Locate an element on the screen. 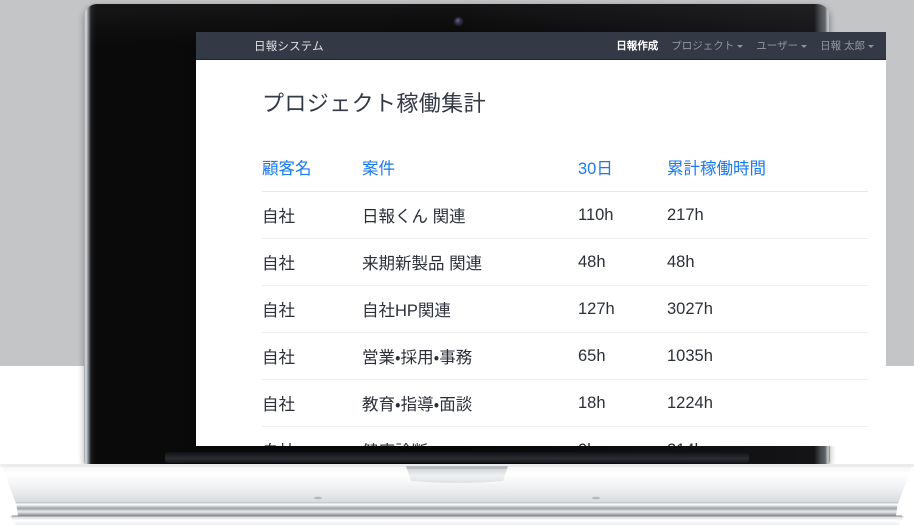  table-column-header-2: 30日 is located at coordinates (622, 168).